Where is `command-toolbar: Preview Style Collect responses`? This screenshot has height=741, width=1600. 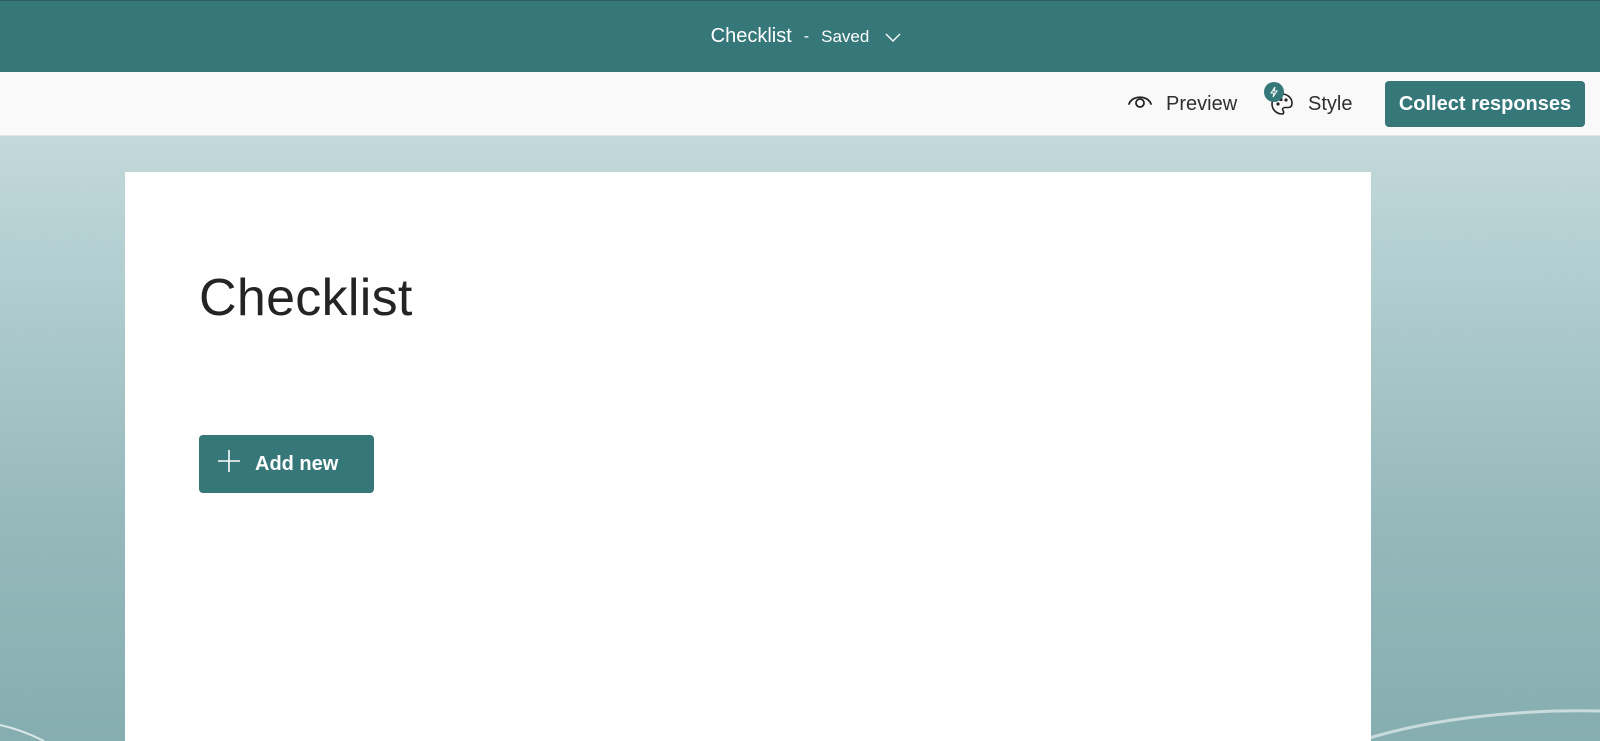
command-toolbar: Preview Style Collect responses is located at coordinates (800, 104).